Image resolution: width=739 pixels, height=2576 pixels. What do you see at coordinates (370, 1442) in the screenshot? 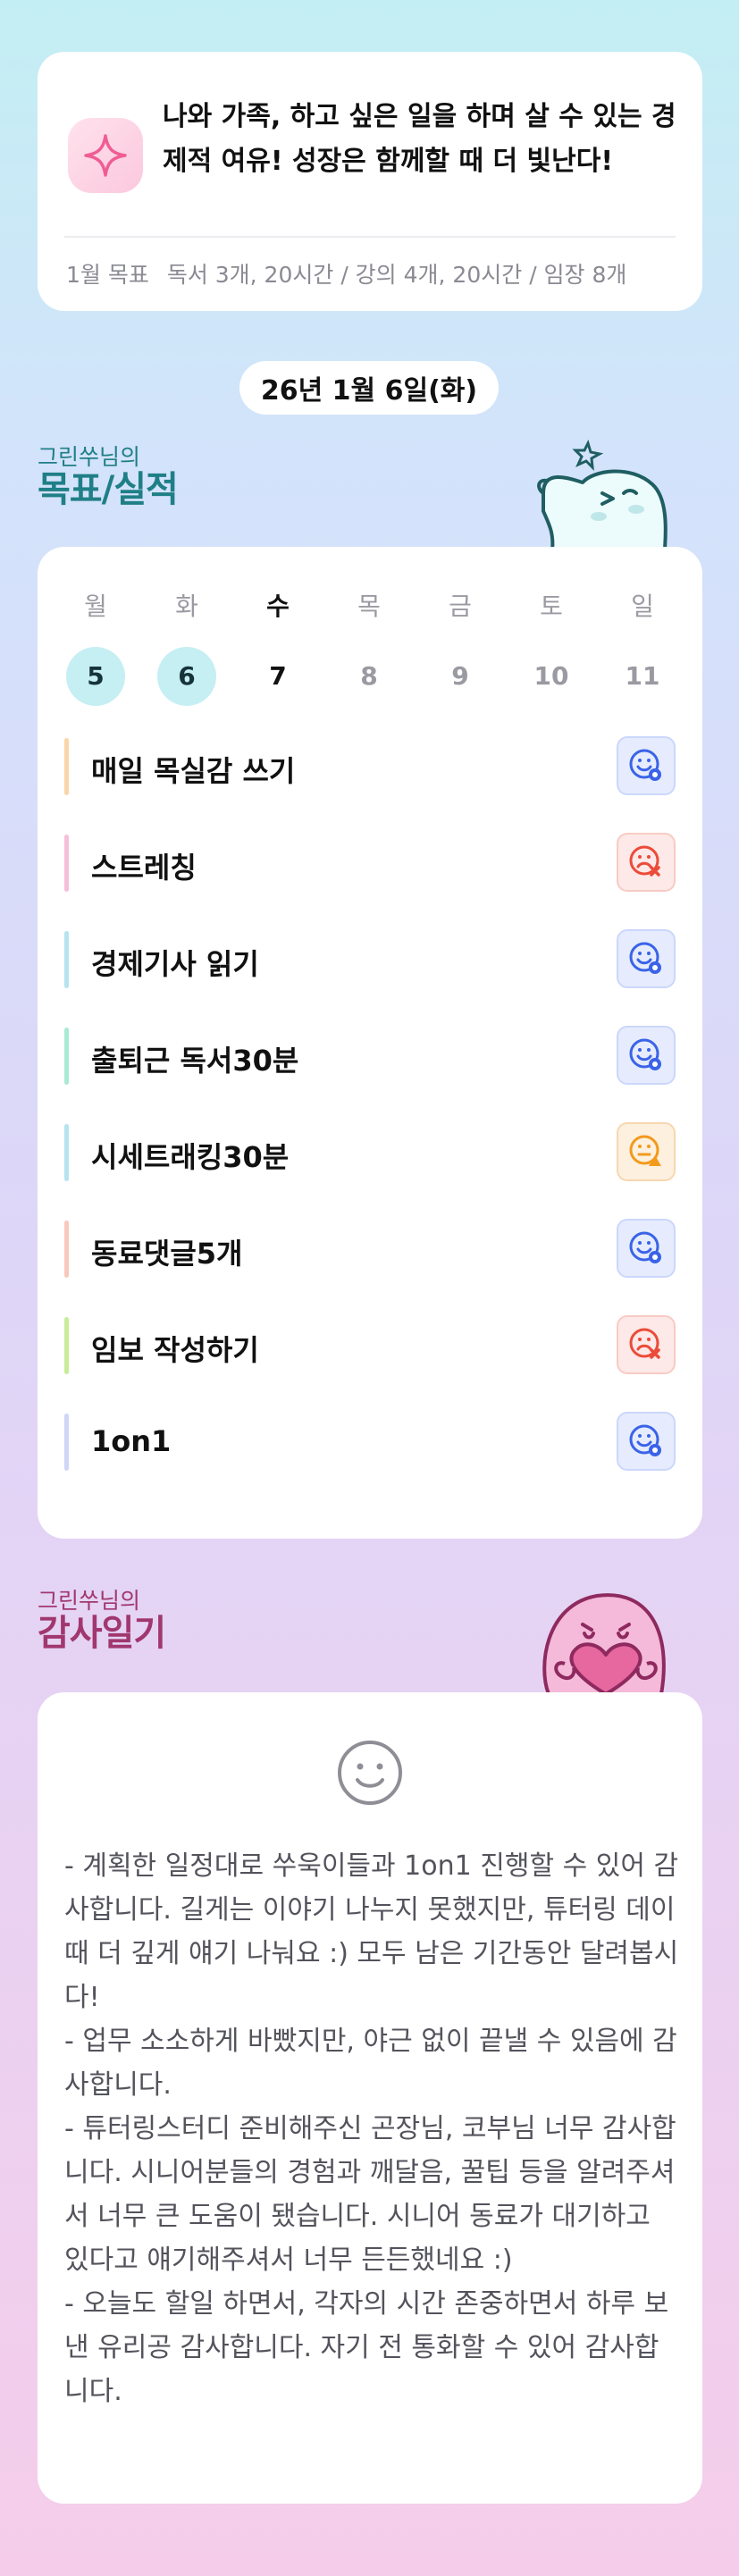
I see `task-row: 1on1` at bounding box center [370, 1442].